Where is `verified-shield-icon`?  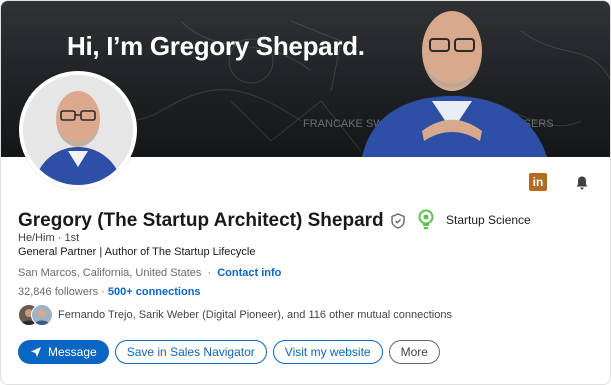 verified-shield-icon is located at coordinates (398, 221).